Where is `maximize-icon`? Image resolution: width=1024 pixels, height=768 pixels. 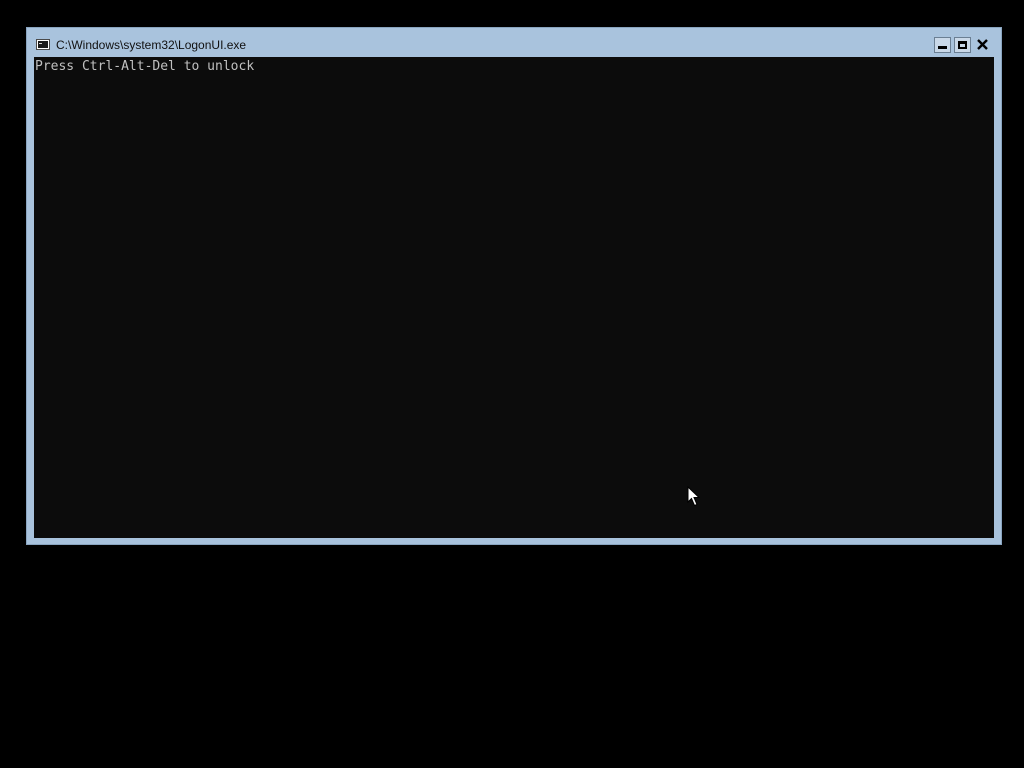
maximize-icon is located at coordinates (962, 45).